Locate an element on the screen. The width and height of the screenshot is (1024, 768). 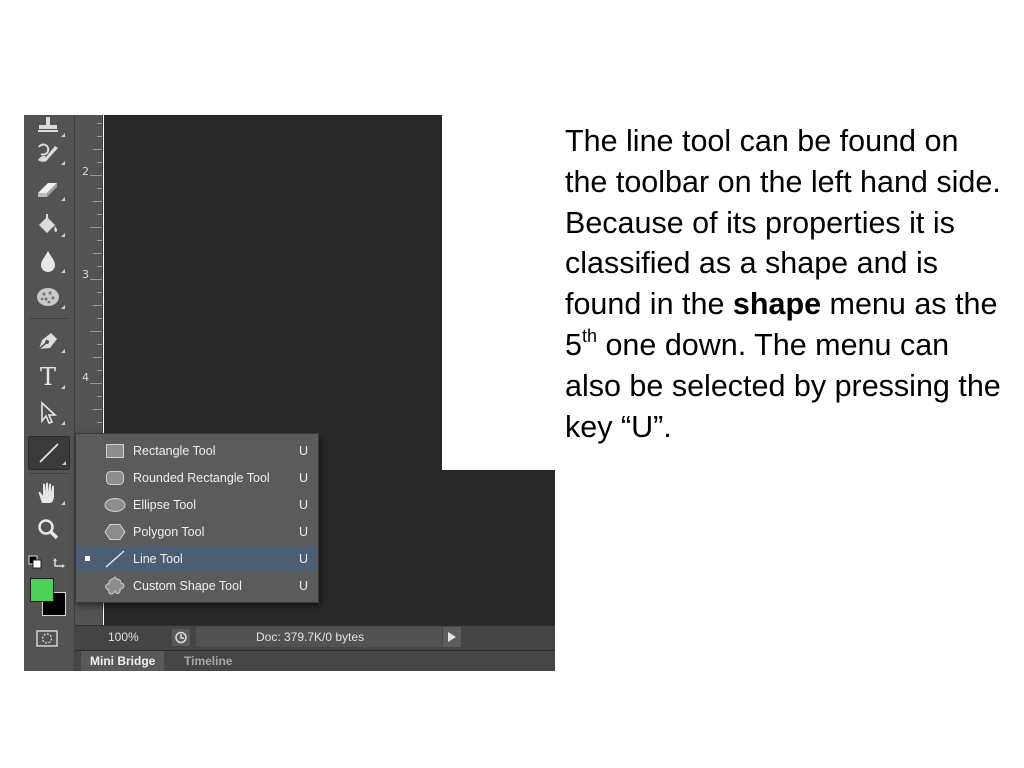
blur-drop-icon is located at coordinates (48, 261).